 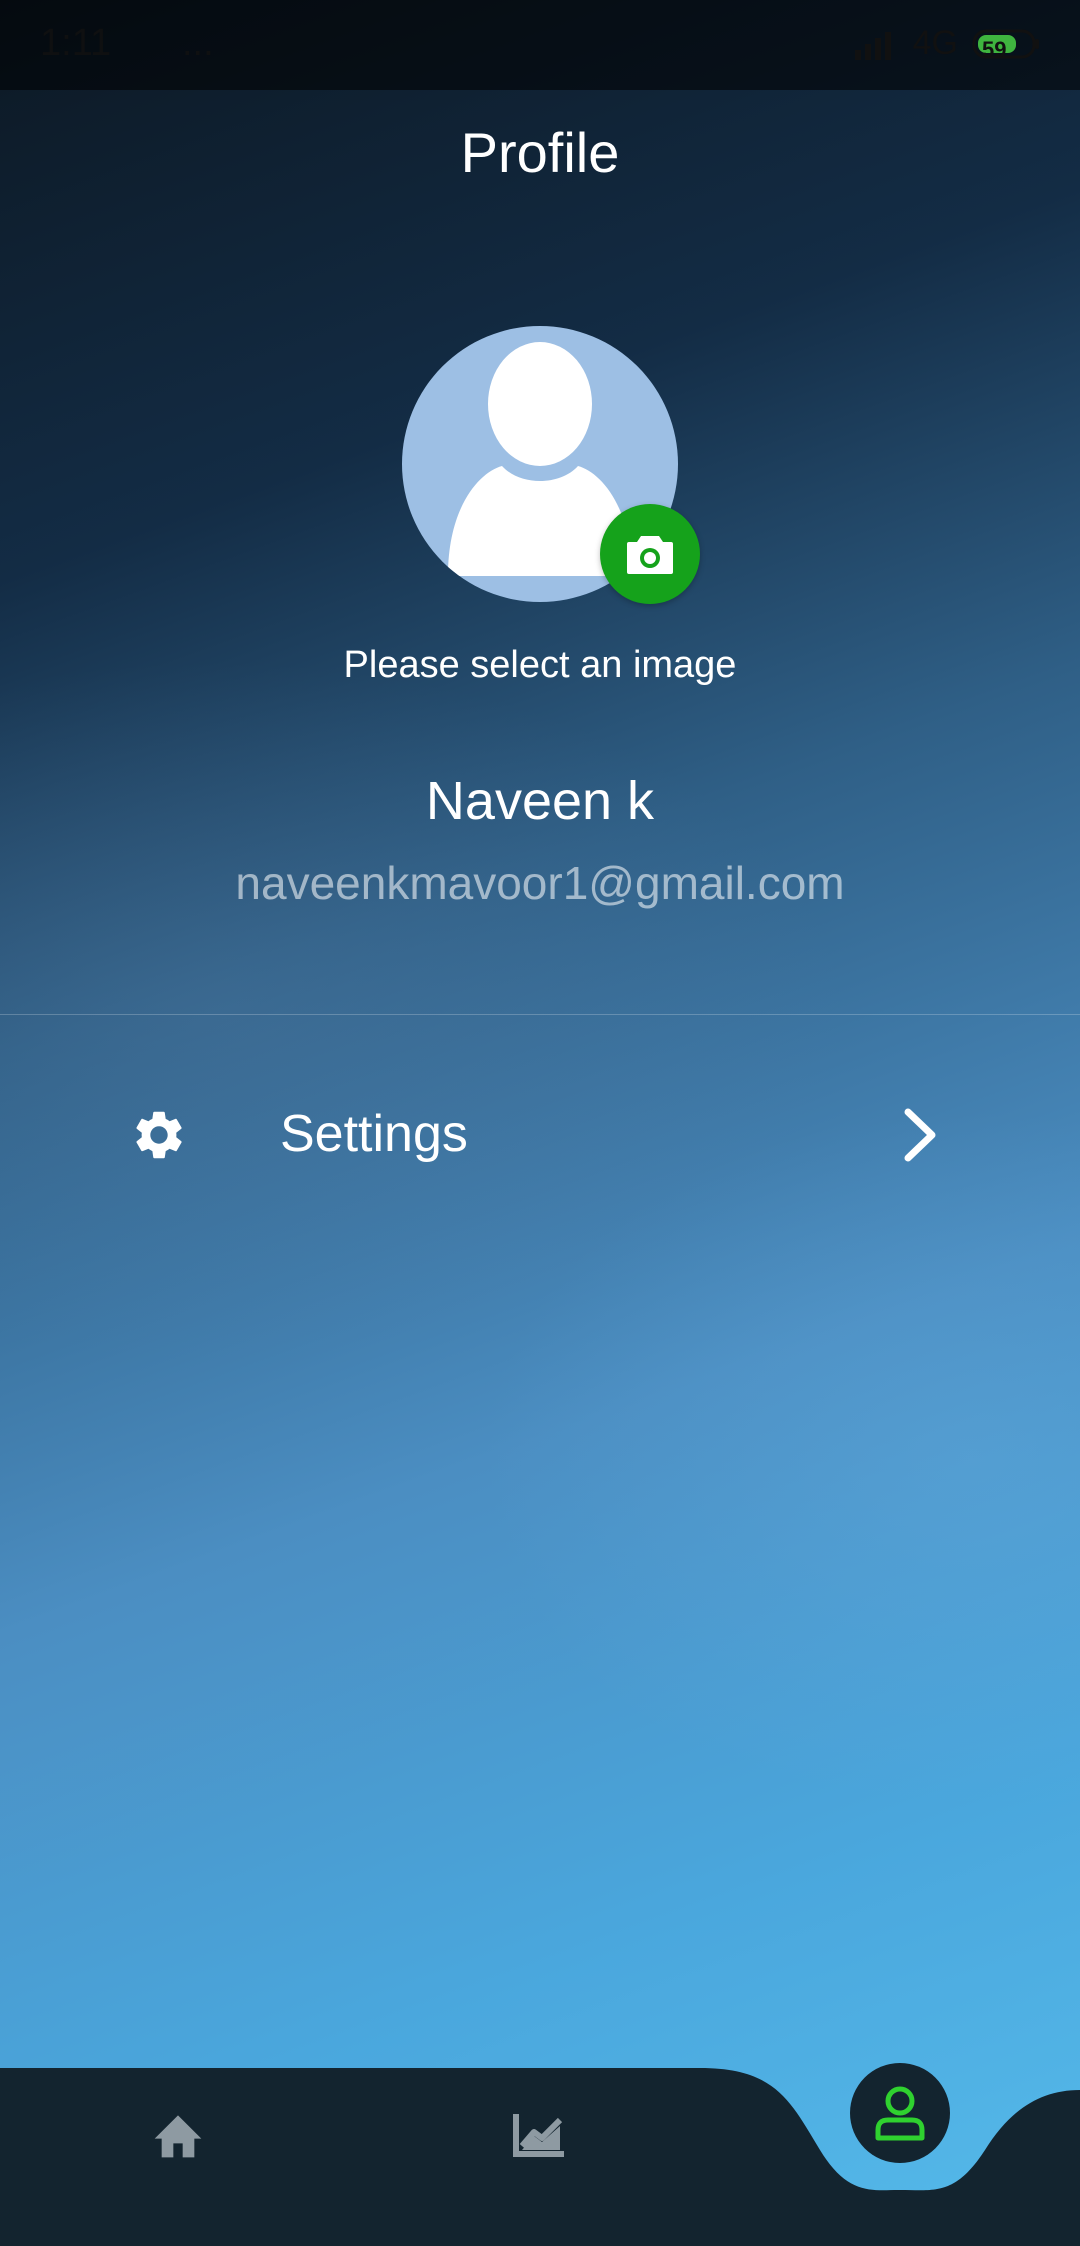 I want to click on nav-profile-button, so click(x=900, y=2113).